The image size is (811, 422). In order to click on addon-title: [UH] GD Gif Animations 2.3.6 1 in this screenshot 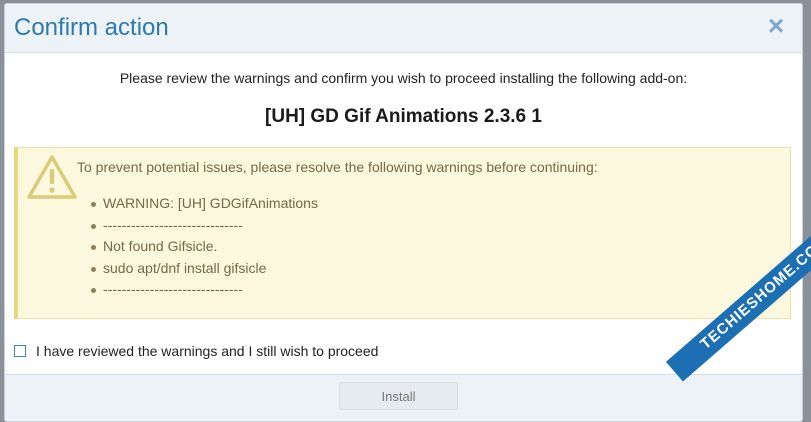, I will do `click(403, 116)`.